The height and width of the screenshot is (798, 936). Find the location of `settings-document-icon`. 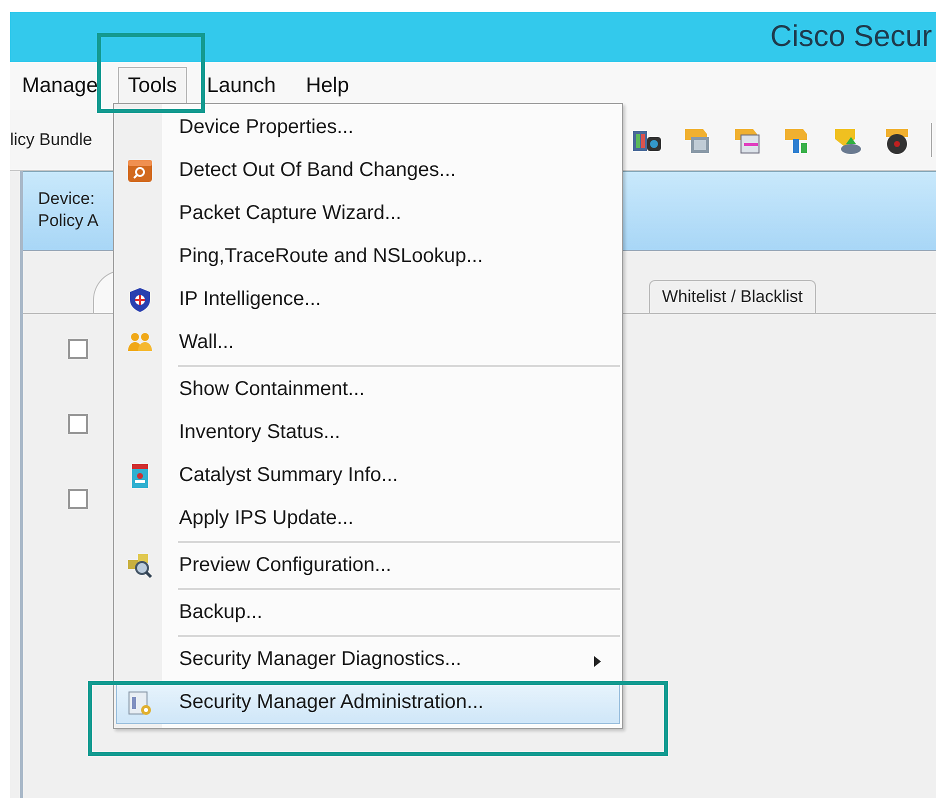

settings-document-icon is located at coordinates (140, 702).